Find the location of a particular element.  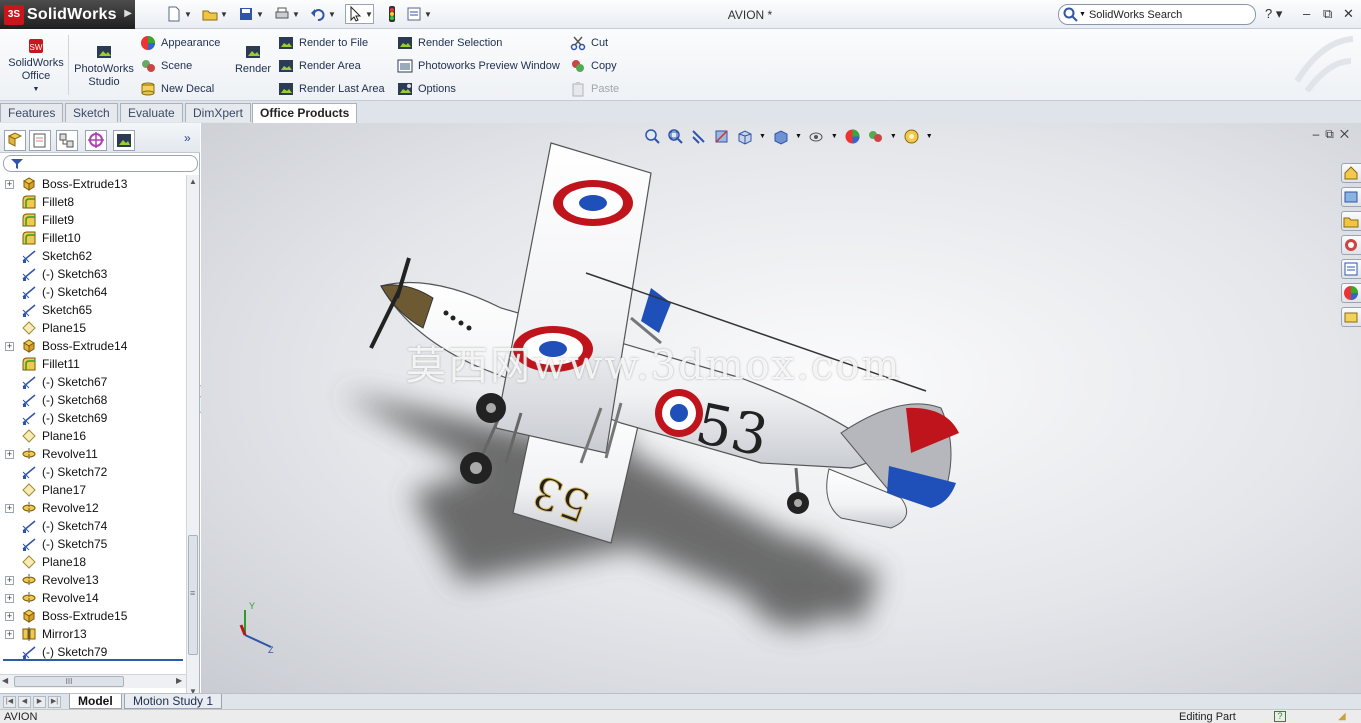

tree-item: (-) Sketch75 is located at coordinates (93, 544).